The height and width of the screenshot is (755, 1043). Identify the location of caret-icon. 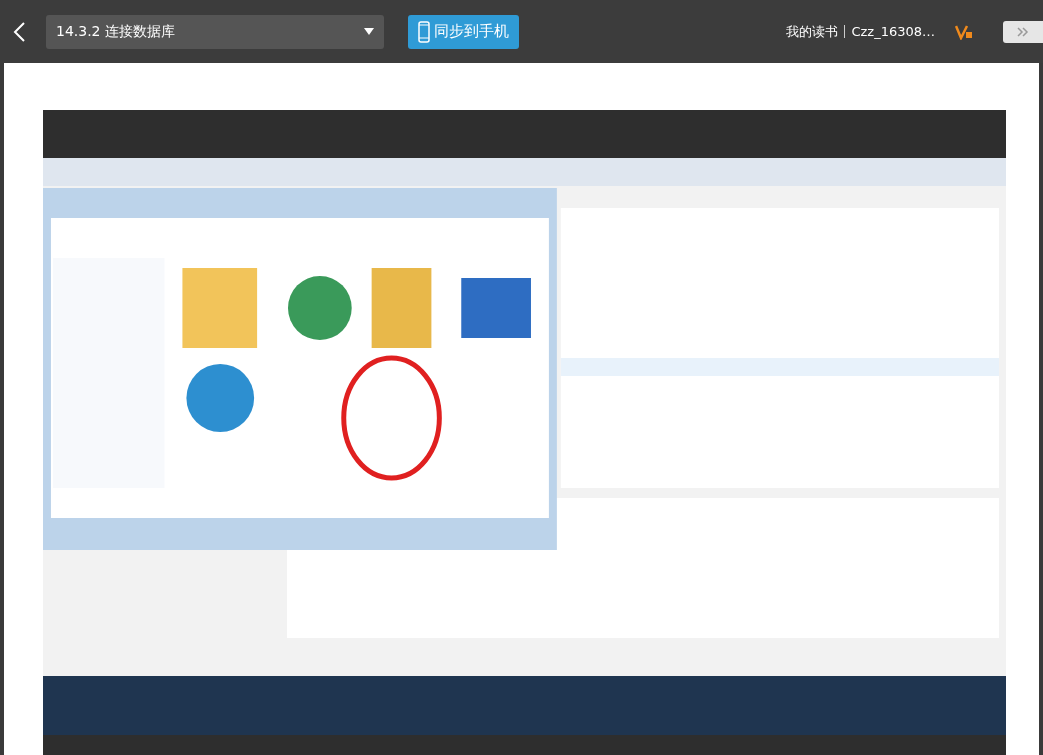
(369, 31).